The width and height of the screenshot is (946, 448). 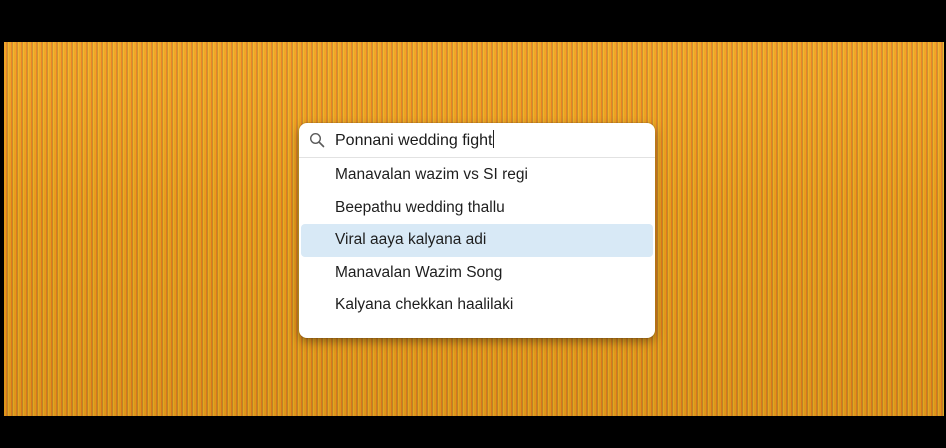 I want to click on suggestion-item-highlighted: Viral aaya kalyana adi, so click(x=477, y=240).